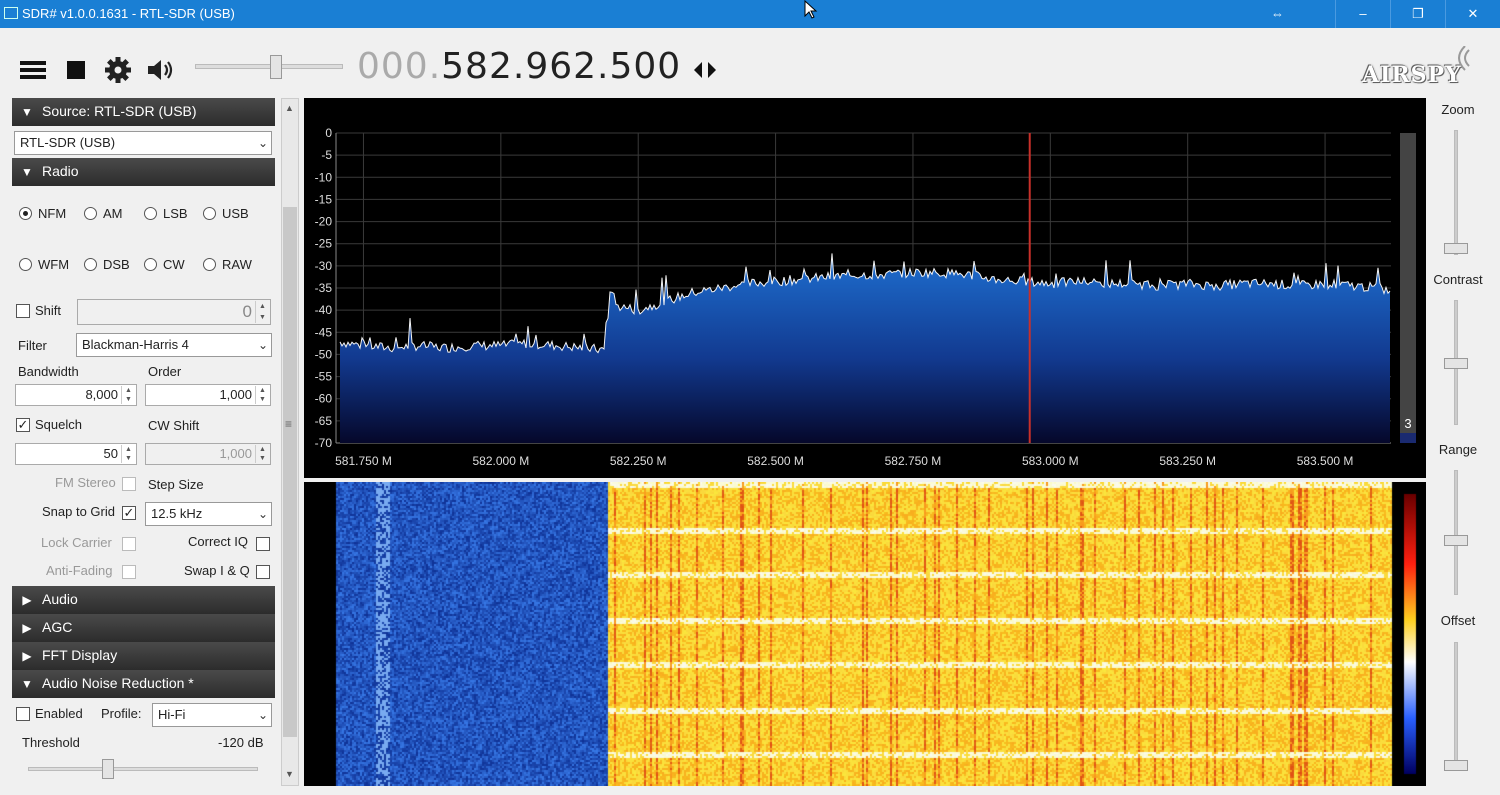 The height and width of the screenshot is (795, 1500). Describe the element at coordinates (1050, 461) in the screenshot. I see `x-tick-label: 583.000 M` at that location.